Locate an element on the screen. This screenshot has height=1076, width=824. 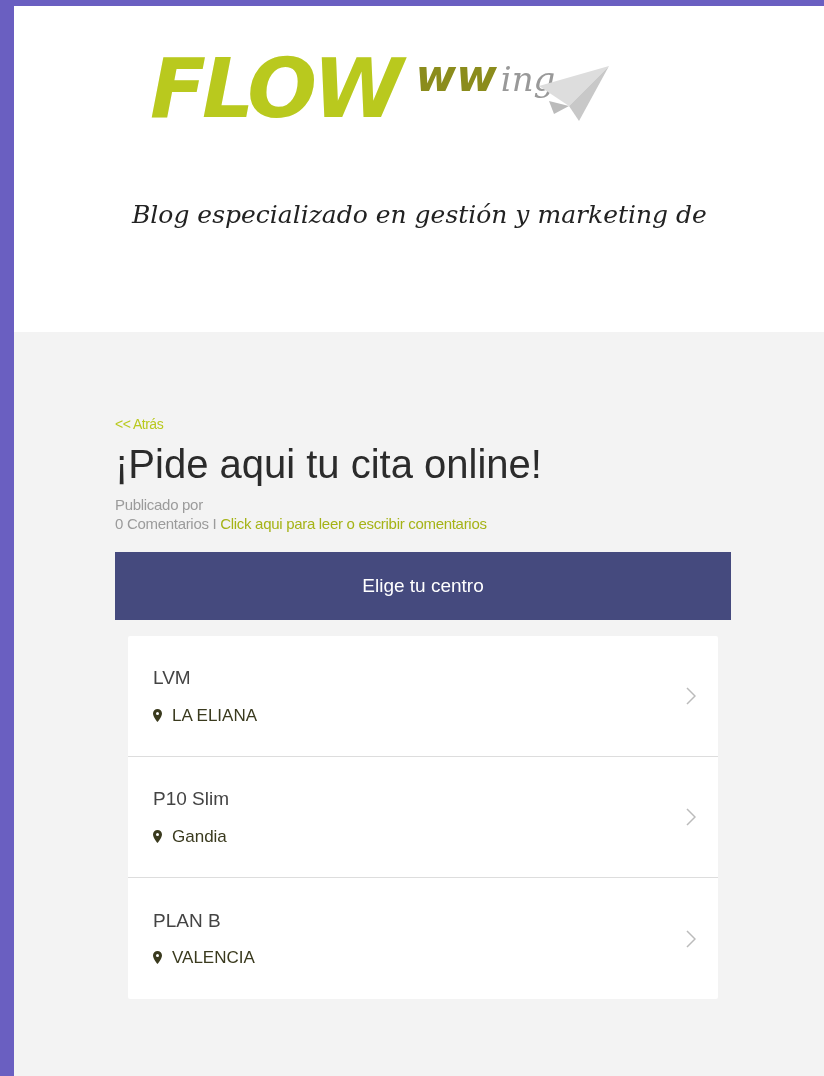
panel-header: Elige tu centro is located at coordinates (423, 585).